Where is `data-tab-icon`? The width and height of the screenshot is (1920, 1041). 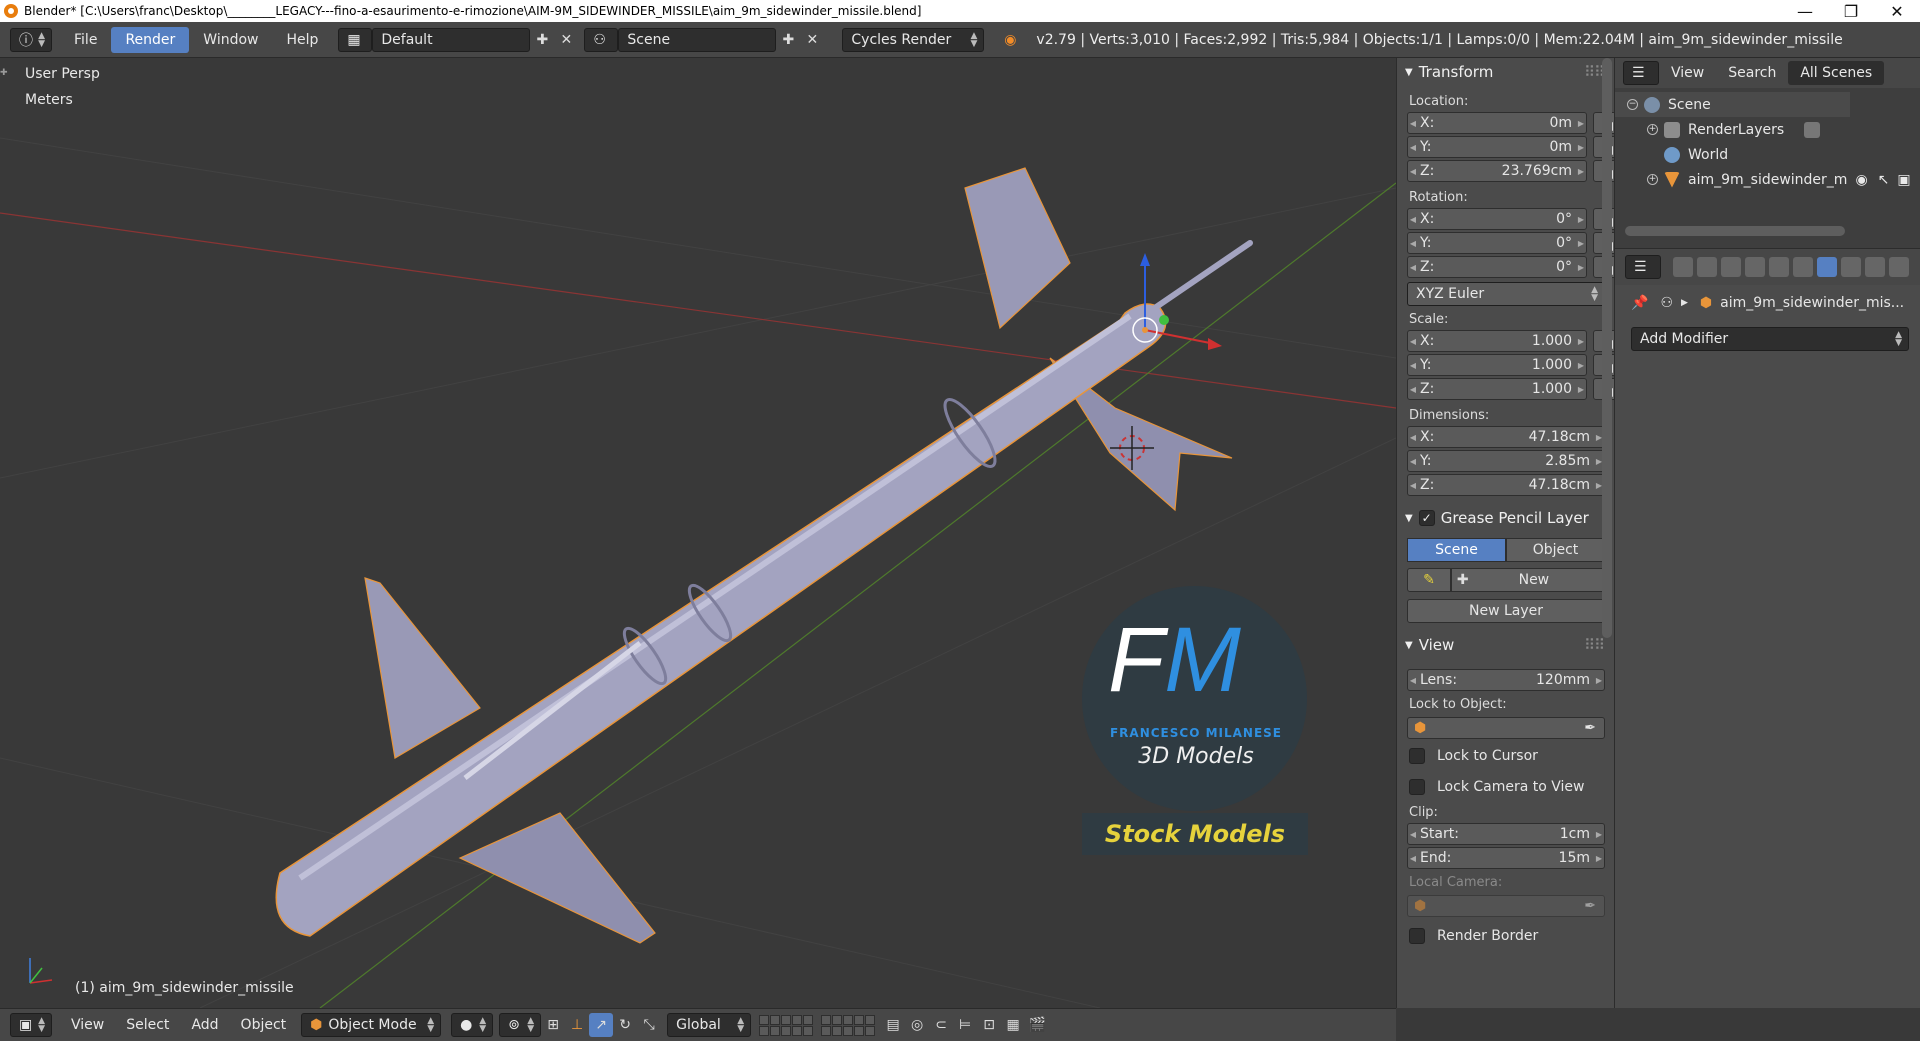 data-tab-icon is located at coordinates (1851, 267).